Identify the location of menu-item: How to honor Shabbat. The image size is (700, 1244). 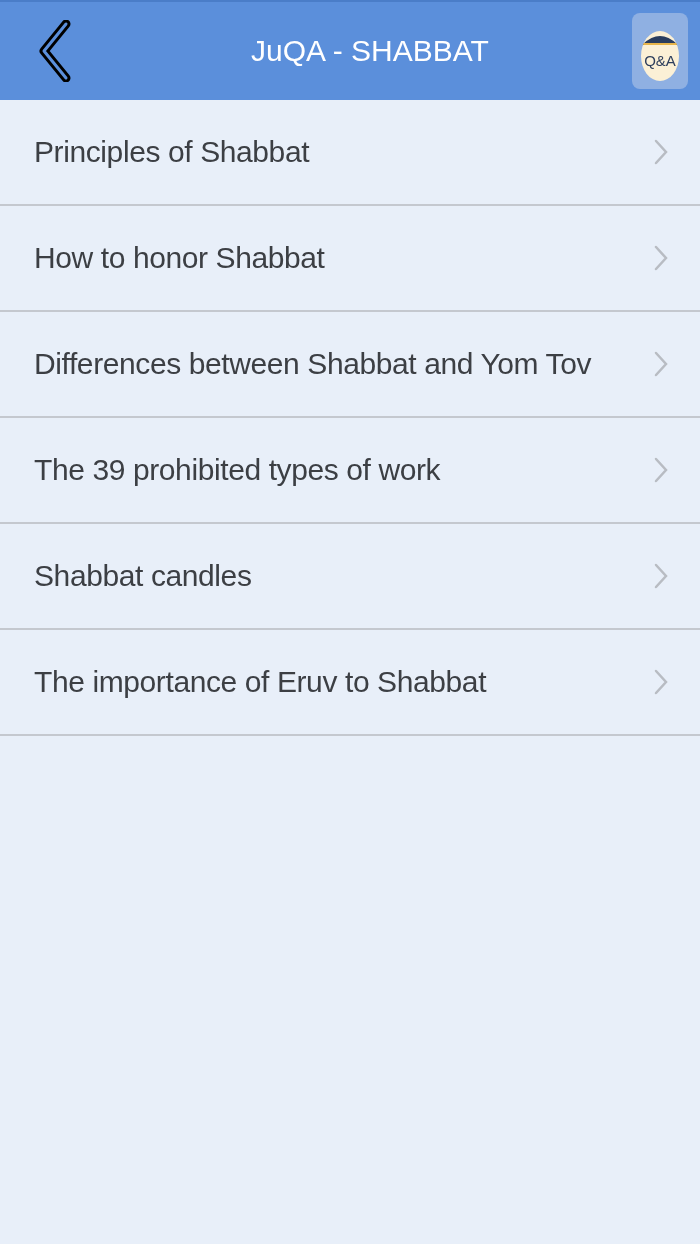
(350, 259).